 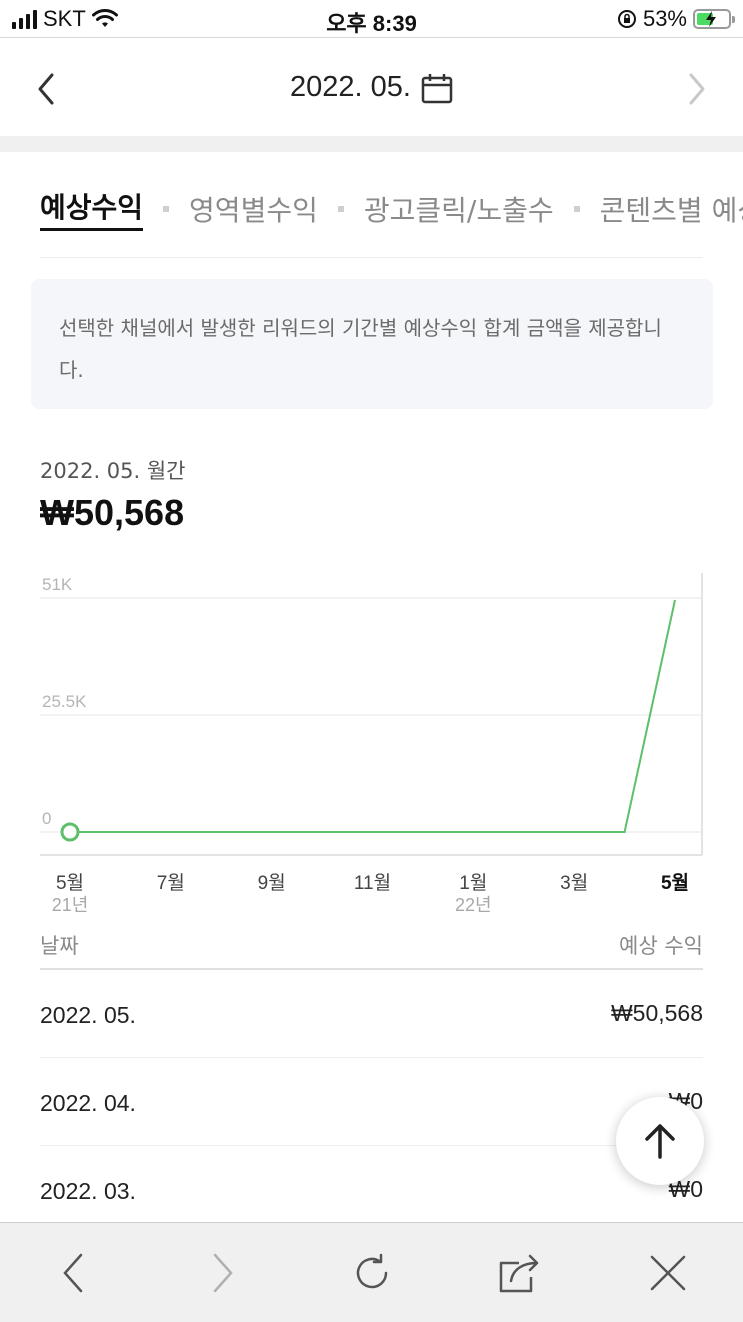 What do you see at coordinates (350, 87) in the screenshot?
I see `page-title: 2022. 05.` at bounding box center [350, 87].